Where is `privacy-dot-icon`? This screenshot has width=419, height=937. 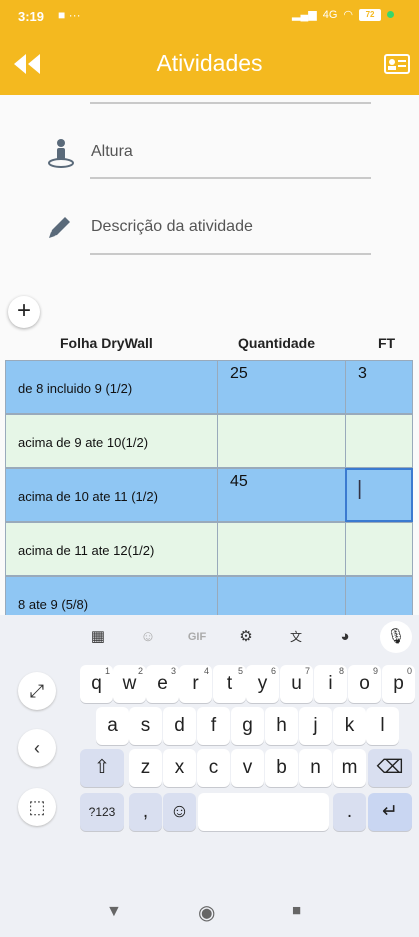
privacy-dot-icon is located at coordinates (391, 14).